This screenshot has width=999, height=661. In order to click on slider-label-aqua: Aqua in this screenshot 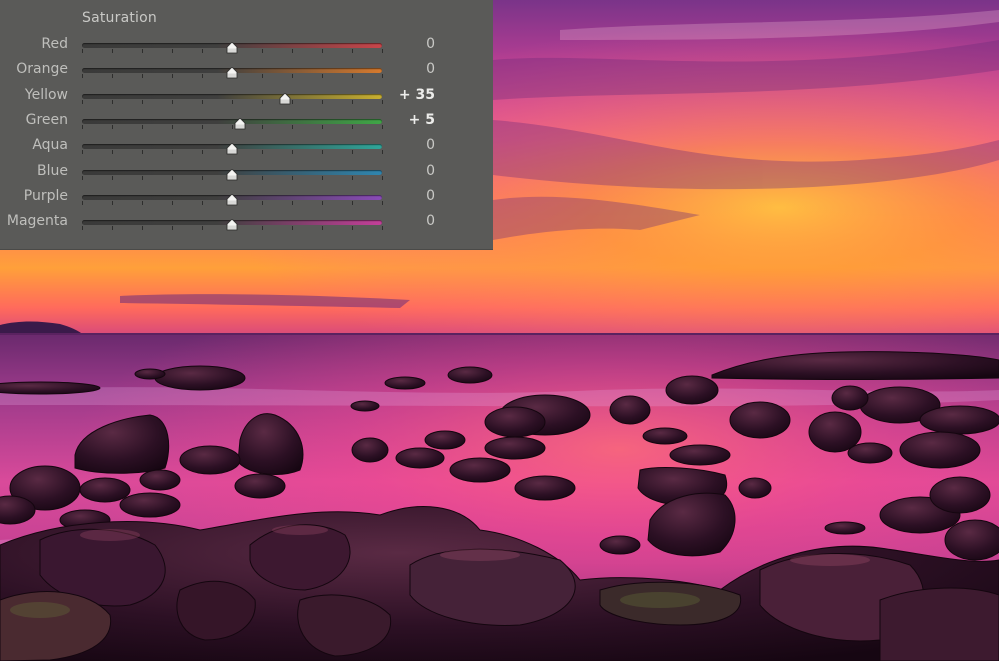, I will do `click(50, 145)`.